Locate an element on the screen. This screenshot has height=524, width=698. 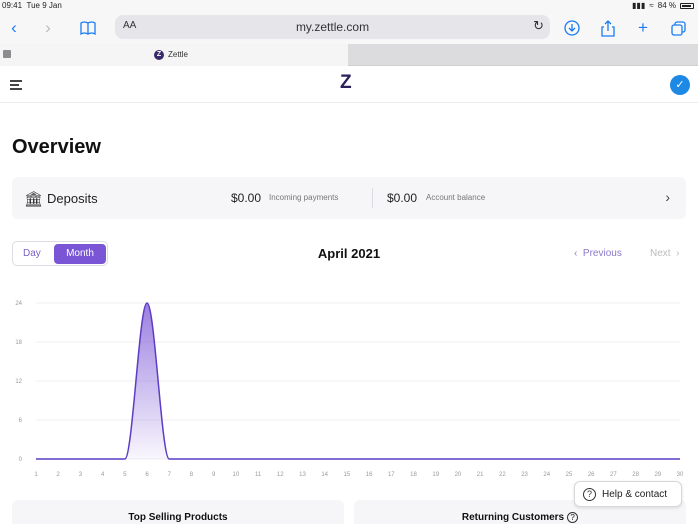
x-tick-label: 26 is located at coordinates (591, 475).